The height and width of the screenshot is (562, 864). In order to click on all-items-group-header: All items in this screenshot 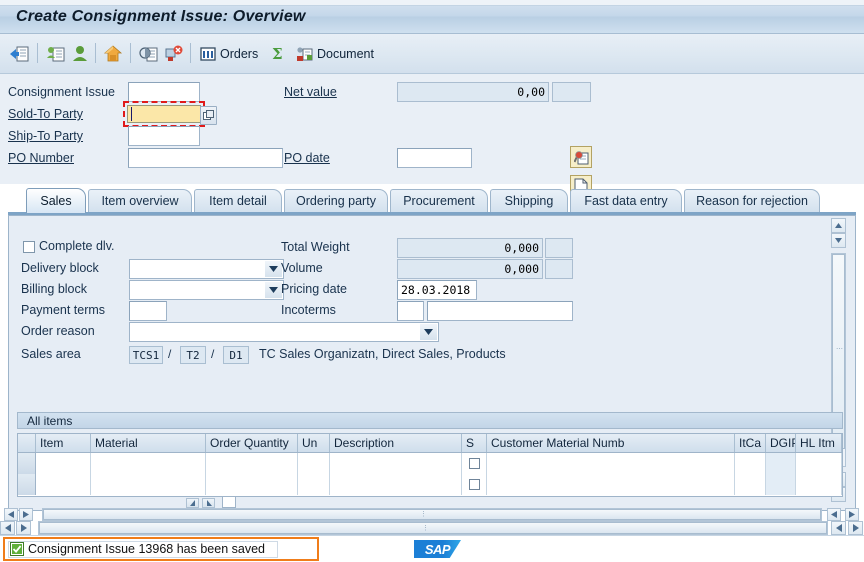, I will do `click(430, 420)`.